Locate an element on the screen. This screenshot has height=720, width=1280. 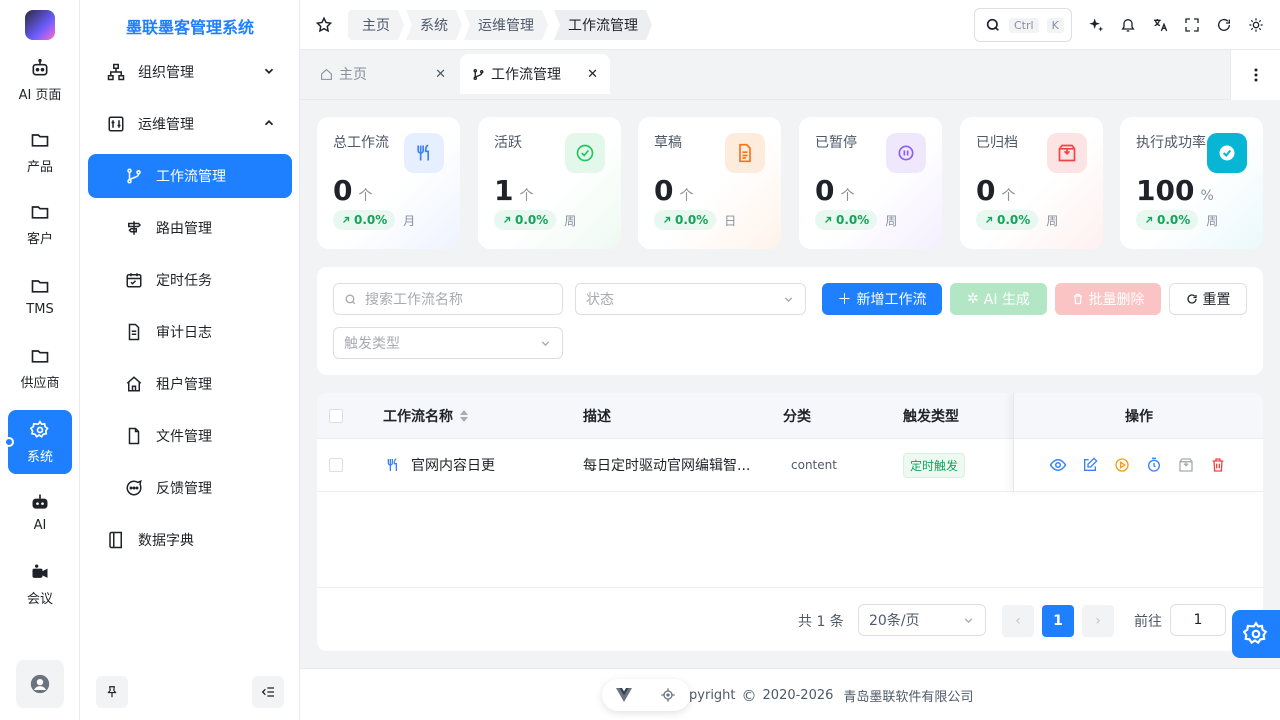
sort-icon is located at coordinates (464, 415).